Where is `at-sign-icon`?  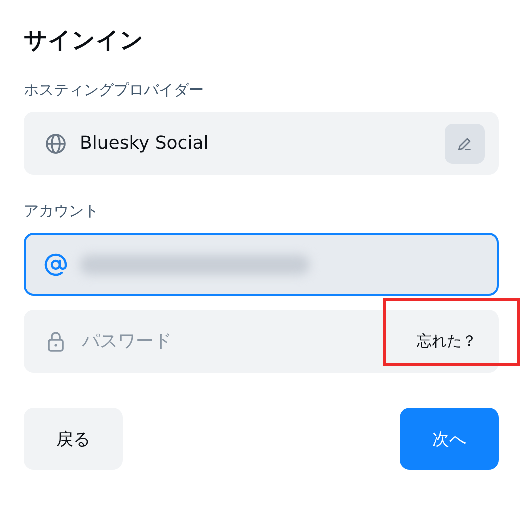
at-sign-icon is located at coordinates (56, 264).